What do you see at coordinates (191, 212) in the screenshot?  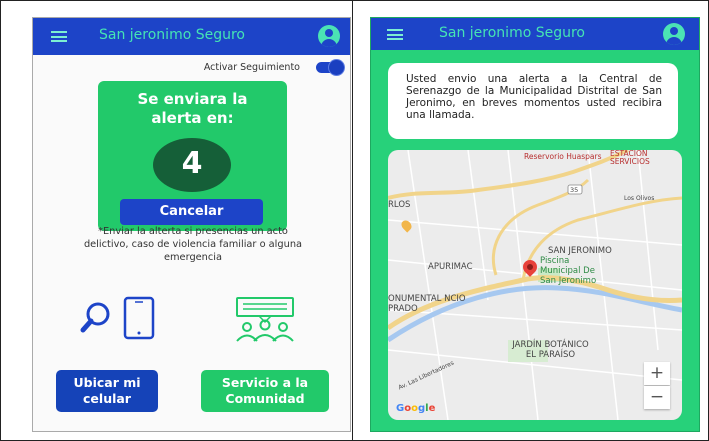 I see `cancel-button: Cancelar` at bounding box center [191, 212].